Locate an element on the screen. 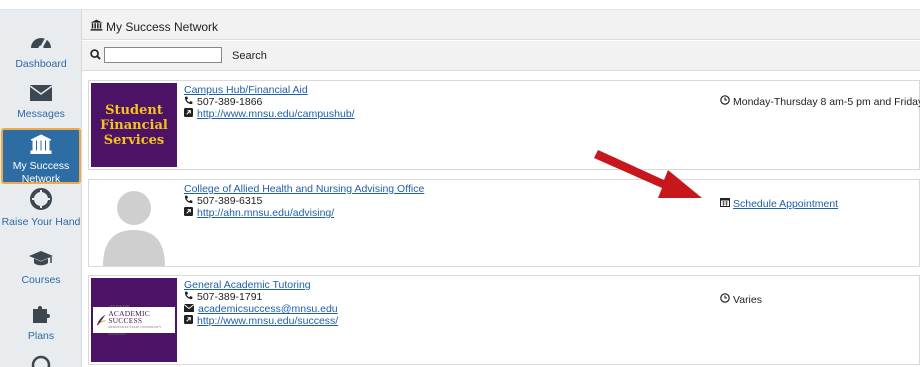  sidebar-item-messages: Messages is located at coordinates (41, 102).